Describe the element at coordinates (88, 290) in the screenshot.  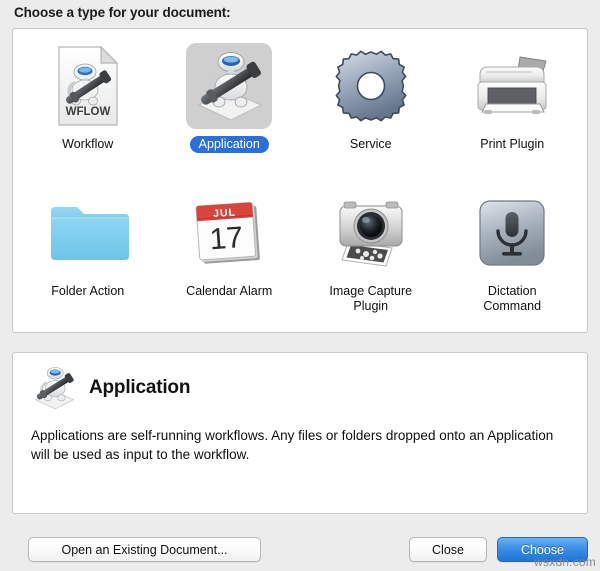
I see `type-option-label: Folder Action` at that location.